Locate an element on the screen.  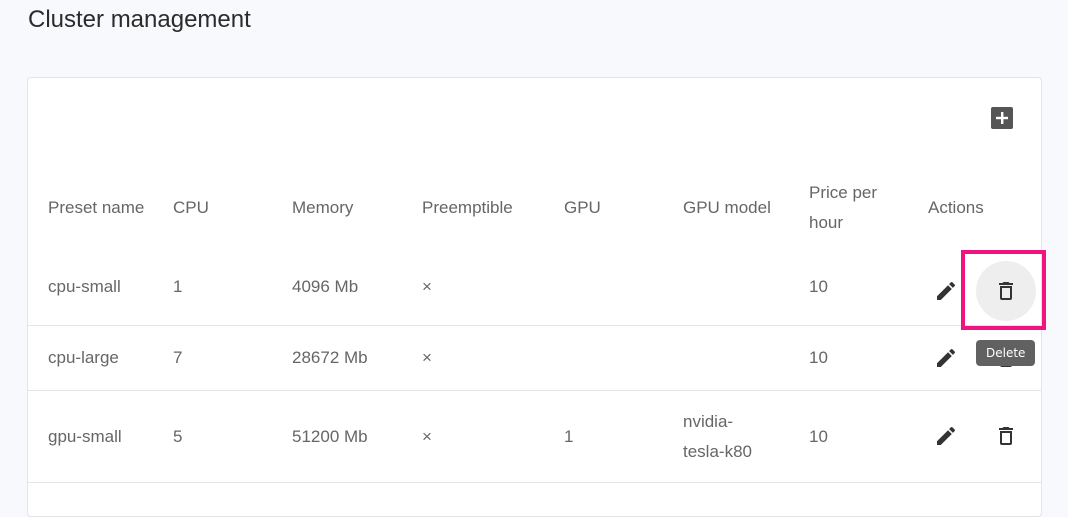
cell-cpu: 7 is located at coordinates (178, 357).